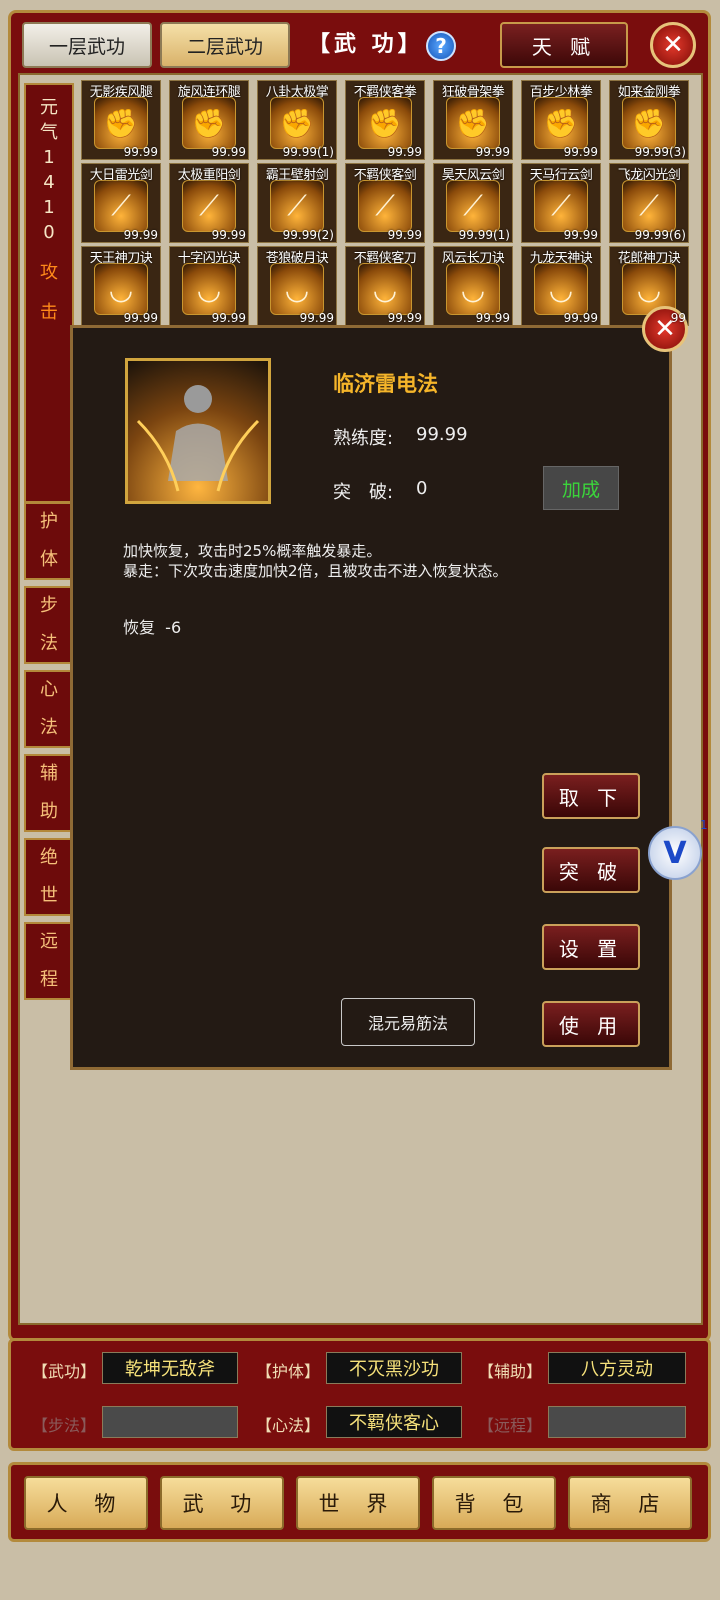 The height and width of the screenshot is (1600, 720). What do you see at coordinates (591, 870) in the screenshot?
I see `breakthrough-button: 突 破` at bounding box center [591, 870].